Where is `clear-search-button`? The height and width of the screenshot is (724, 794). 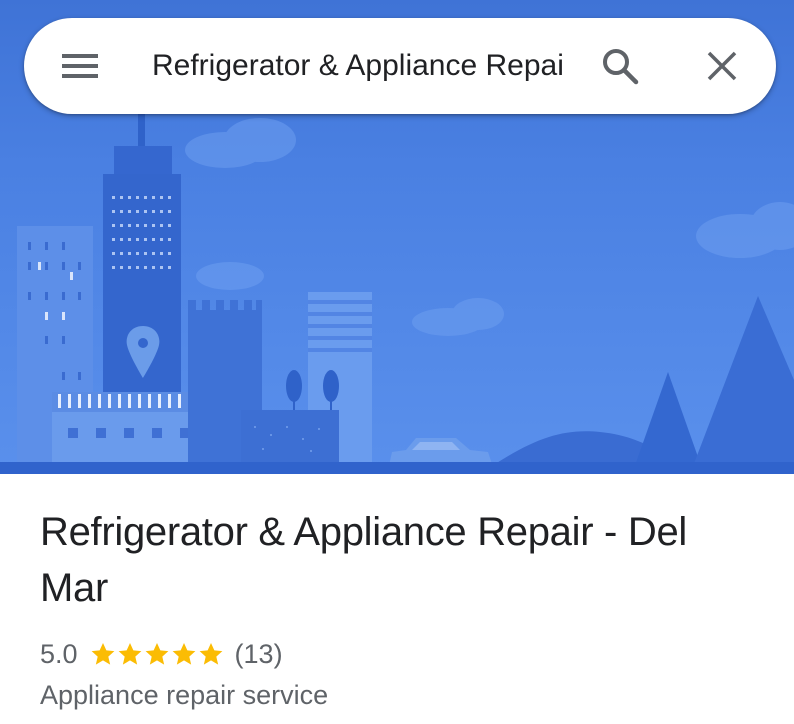
clear-search-button is located at coordinates (722, 66).